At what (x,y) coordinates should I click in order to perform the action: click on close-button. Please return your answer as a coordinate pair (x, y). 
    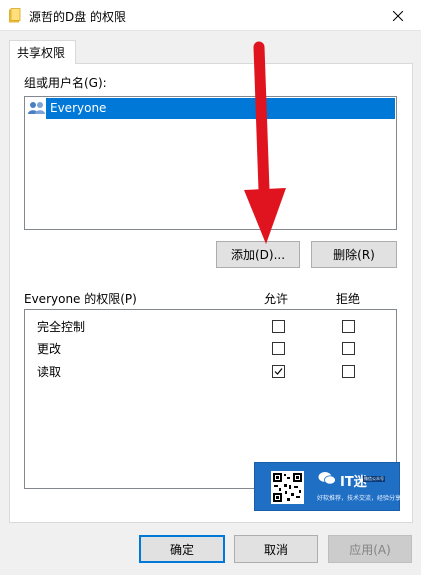
    Looking at the image, I should click on (398, 15).